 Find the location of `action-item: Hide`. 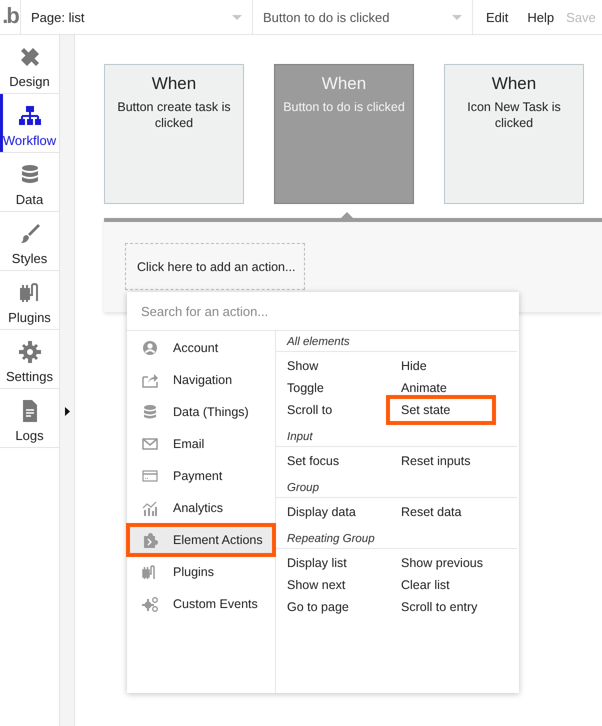

action-item: Hide is located at coordinates (447, 366).